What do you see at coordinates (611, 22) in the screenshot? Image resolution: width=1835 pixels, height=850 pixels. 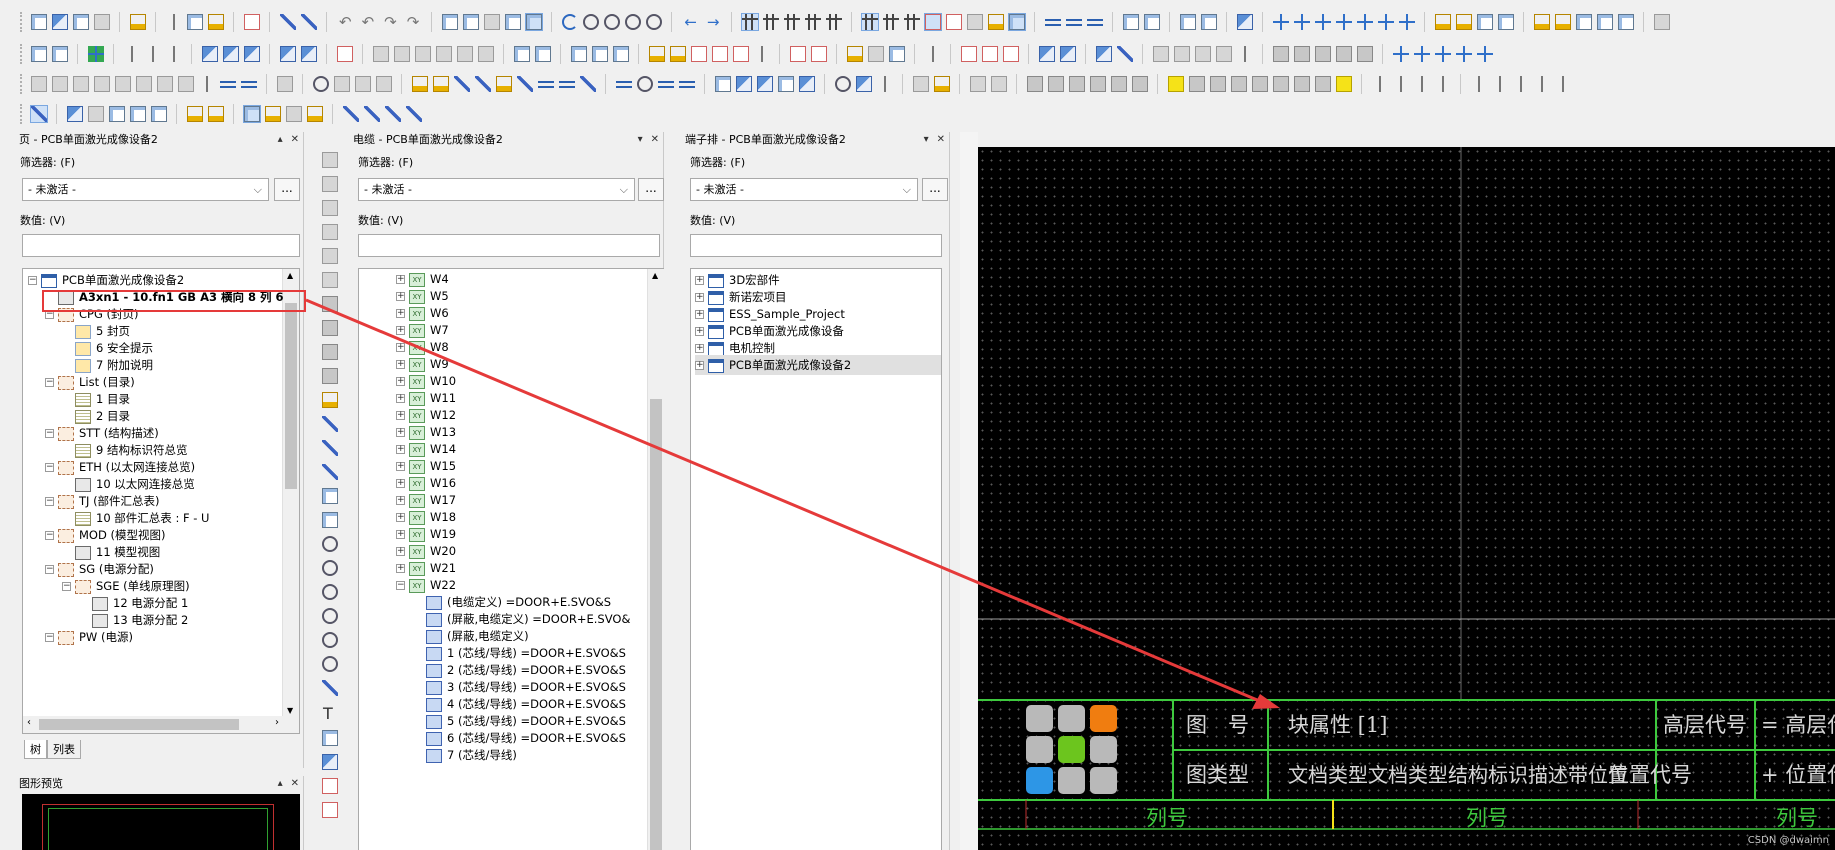 I see `zoom-in-icon` at bounding box center [611, 22].